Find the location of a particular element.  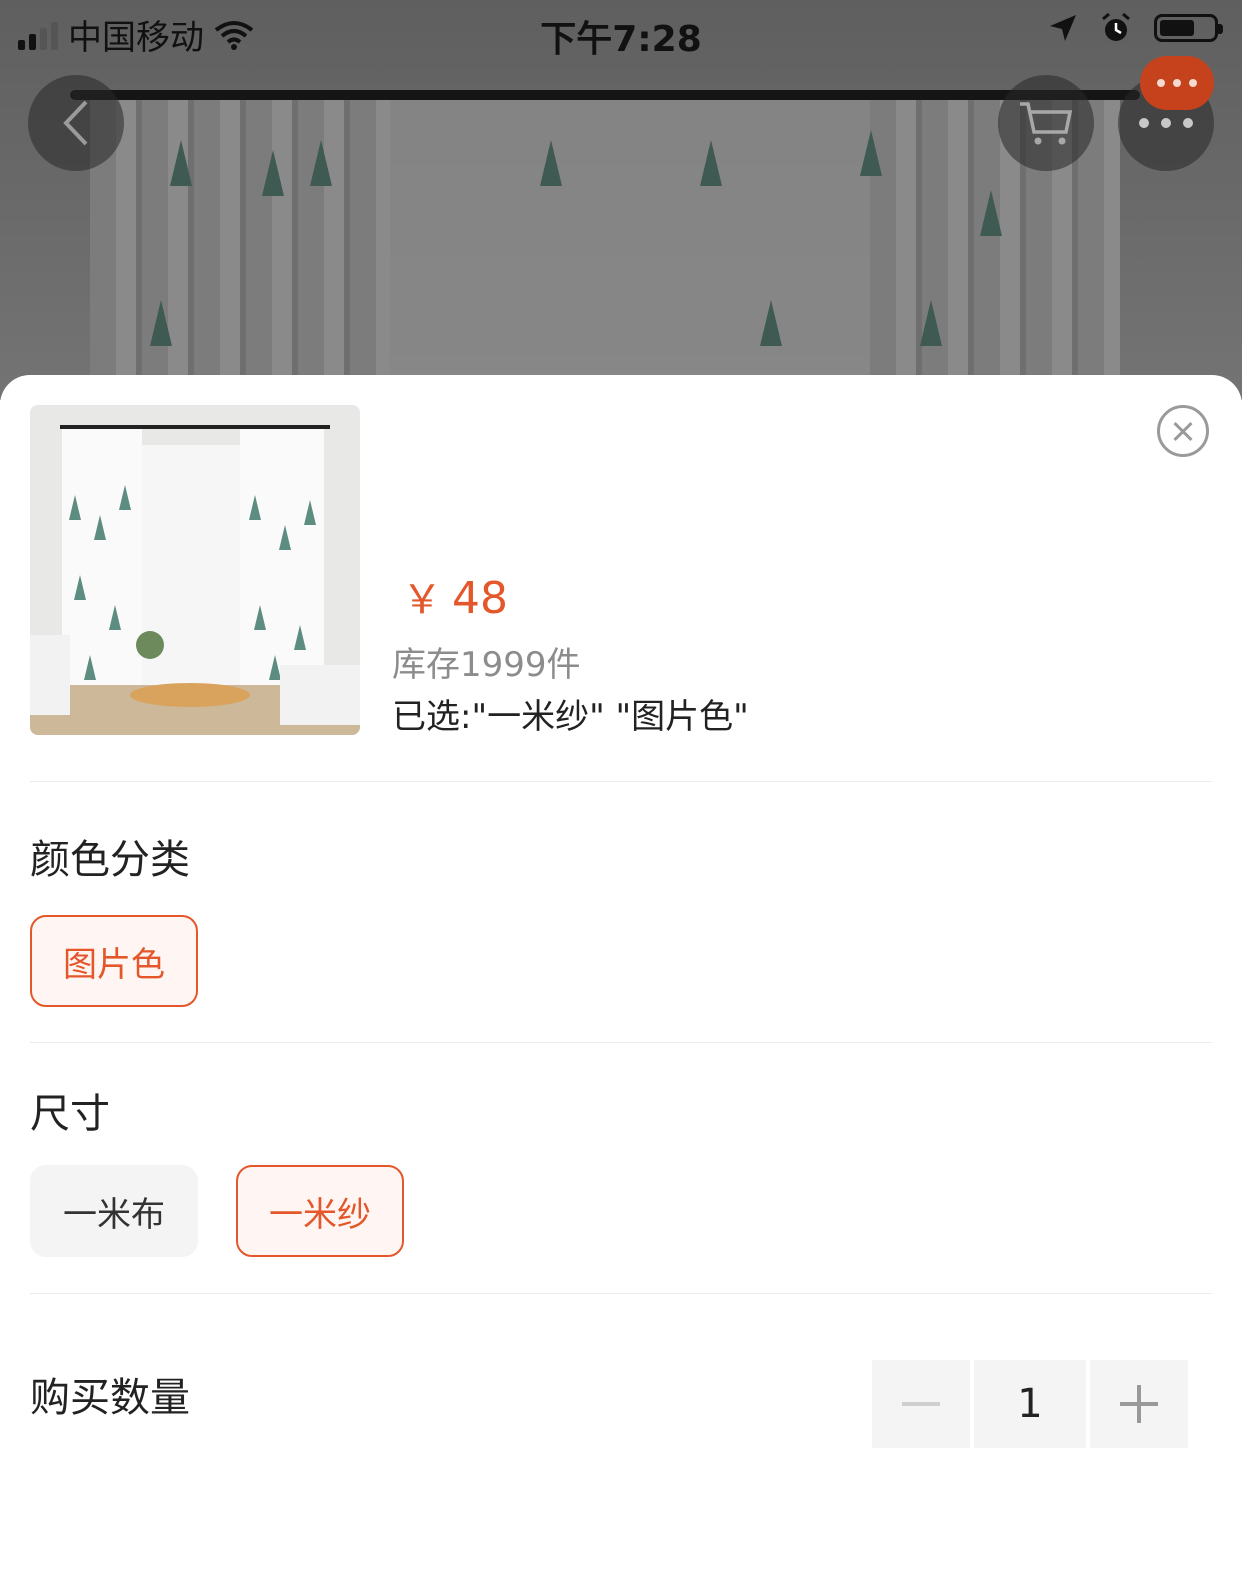

increase-button is located at coordinates (1139, 1404).